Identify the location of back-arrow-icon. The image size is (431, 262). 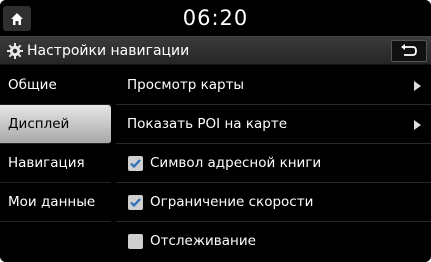
(409, 50).